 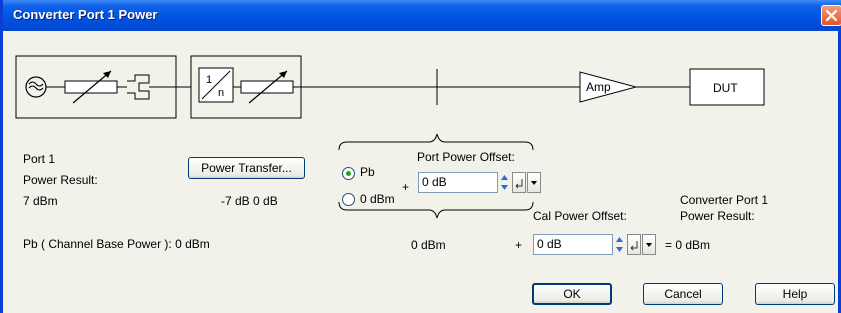 What do you see at coordinates (519, 245) in the screenshot?
I see `cal-plus-sign: +` at bounding box center [519, 245].